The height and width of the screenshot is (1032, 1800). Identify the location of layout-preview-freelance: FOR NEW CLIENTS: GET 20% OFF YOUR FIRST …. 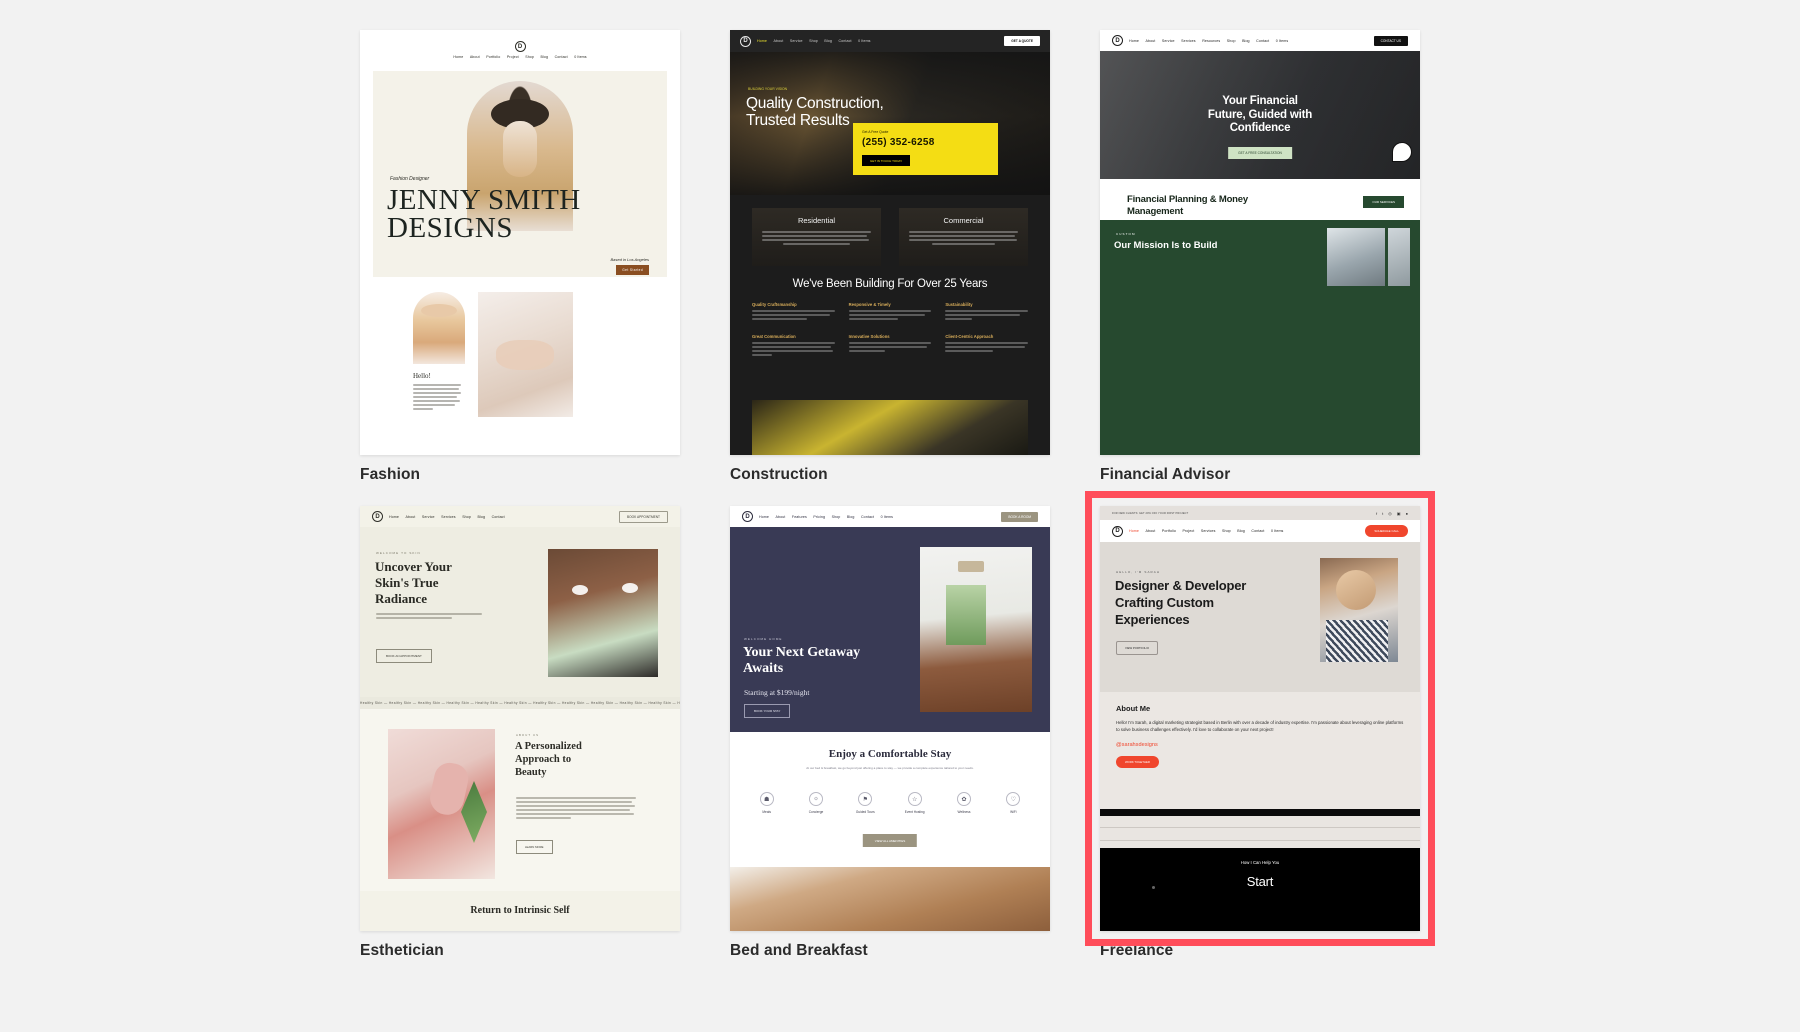
(1260, 718).